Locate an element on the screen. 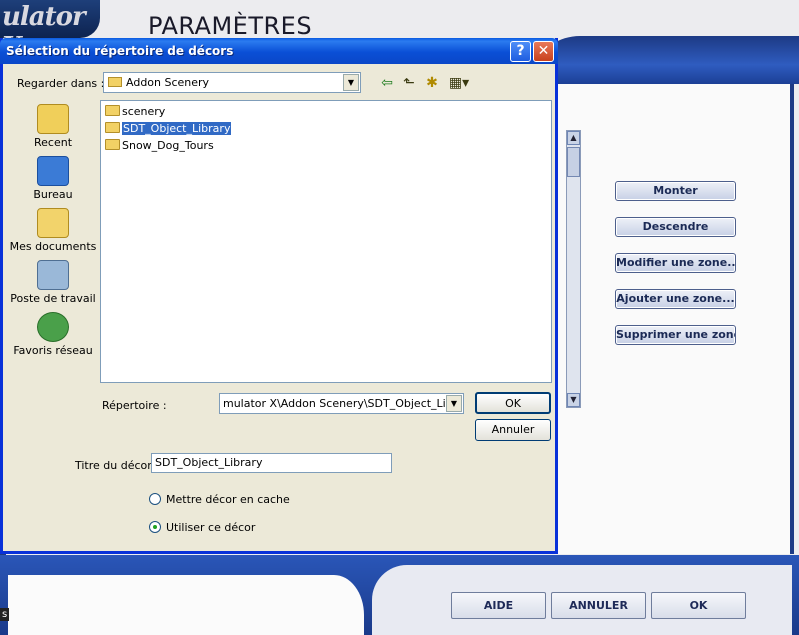 The width and height of the screenshot is (799, 635). back-icon: ⇦ is located at coordinates (387, 83).